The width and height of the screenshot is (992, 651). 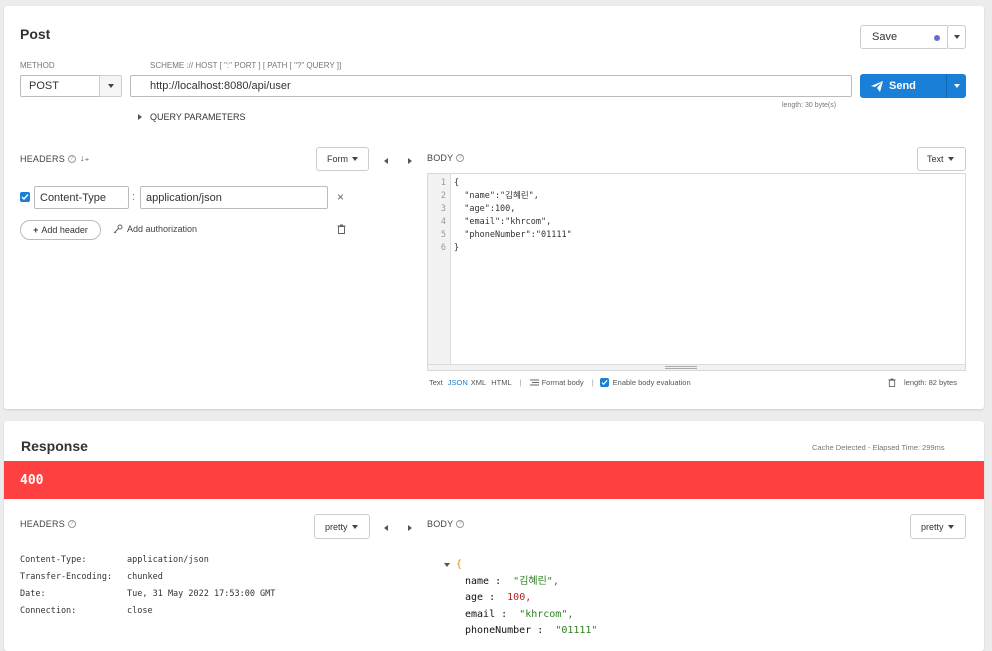 I want to click on format-body-button: Format body, so click(x=556, y=382).